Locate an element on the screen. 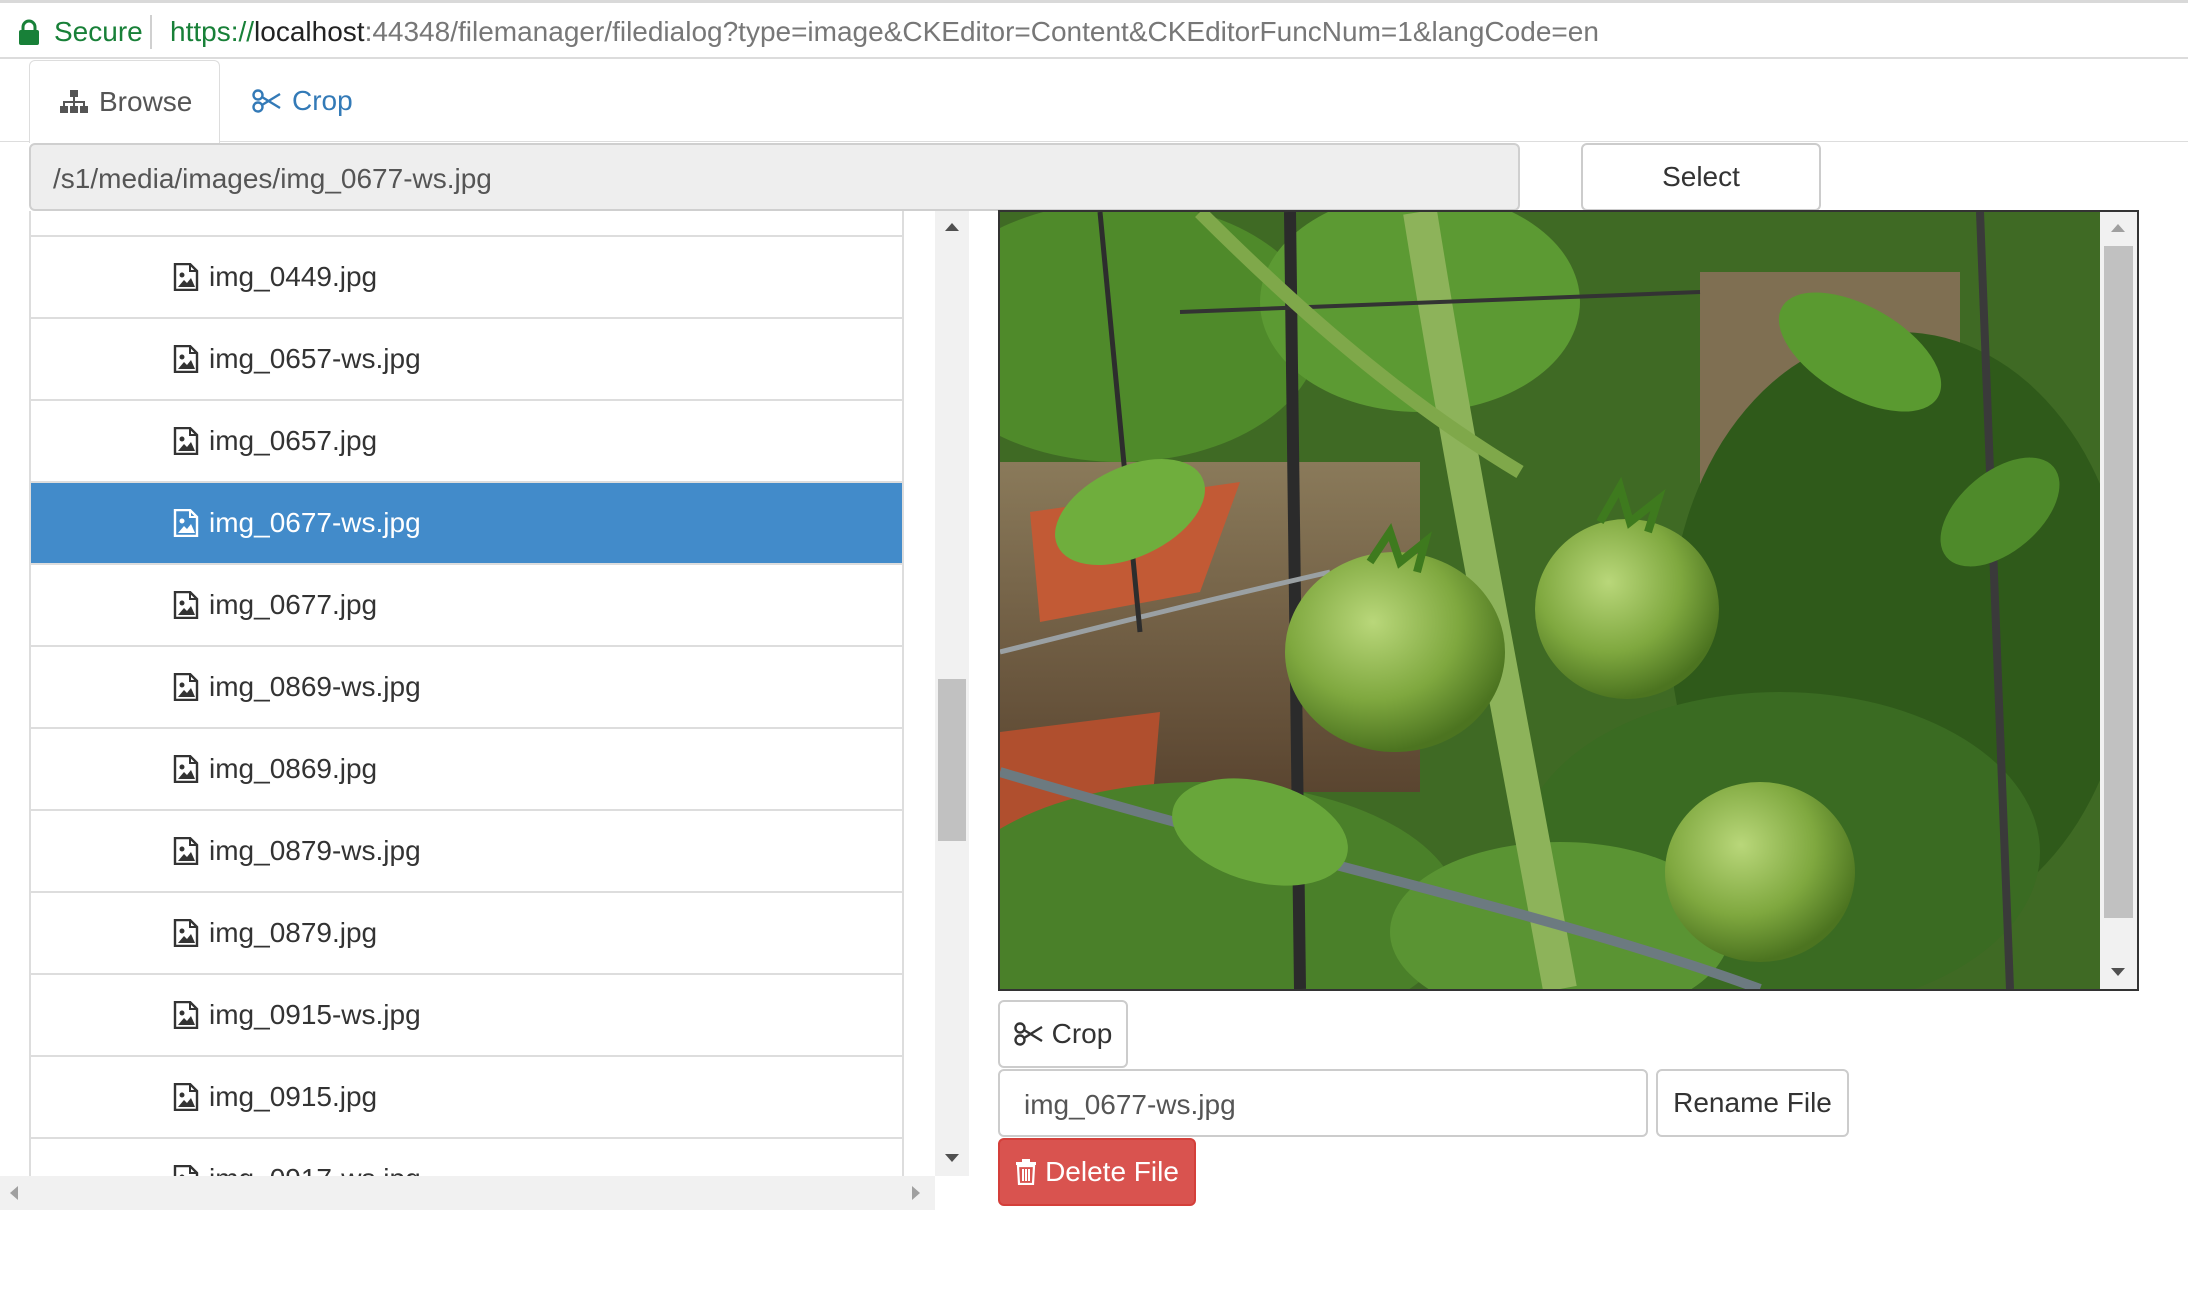 This screenshot has width=2188, height=1297. file-name: img_0915-ws.jpg is located at coordinates (315, 1014).